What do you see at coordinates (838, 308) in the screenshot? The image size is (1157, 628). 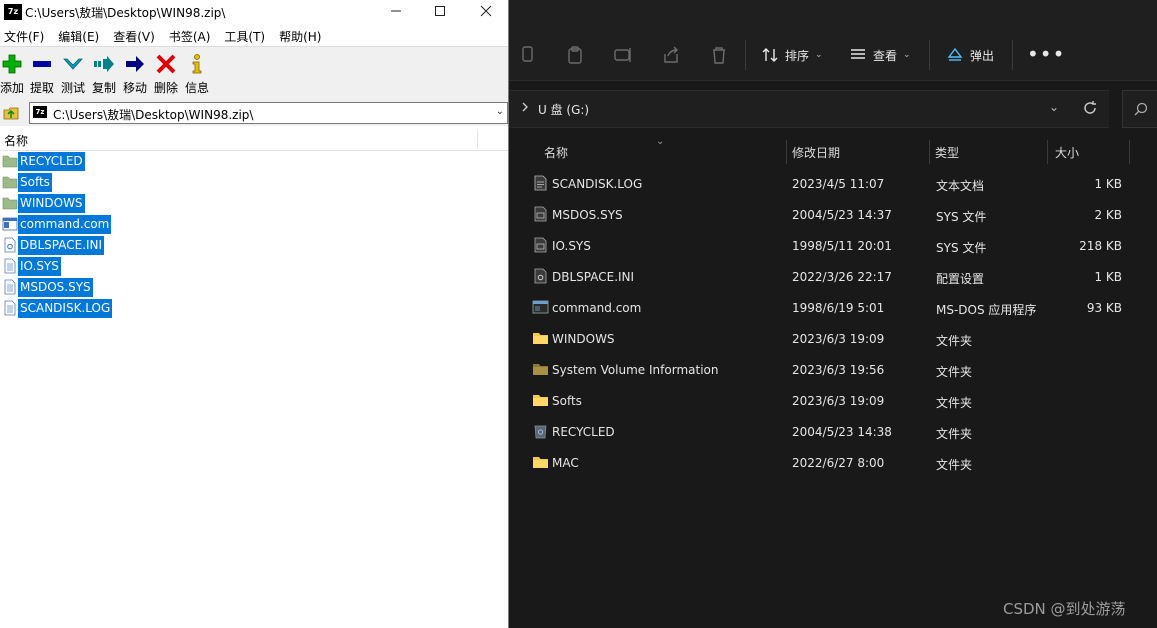 I see `file-modified-date: 1998/6/19 5:01` at bounding box center [838, 308].